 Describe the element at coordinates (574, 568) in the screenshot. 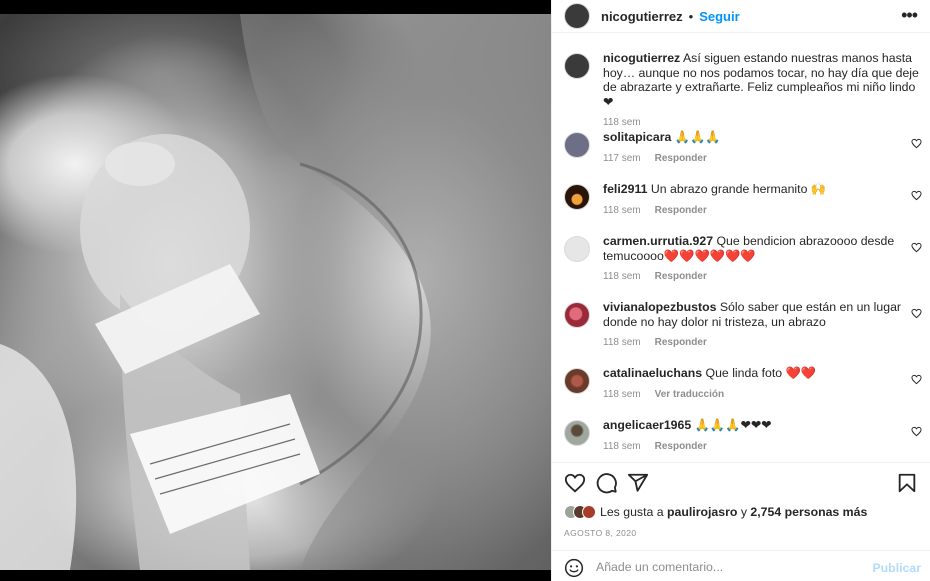

I see `emoji-icon` at that location.